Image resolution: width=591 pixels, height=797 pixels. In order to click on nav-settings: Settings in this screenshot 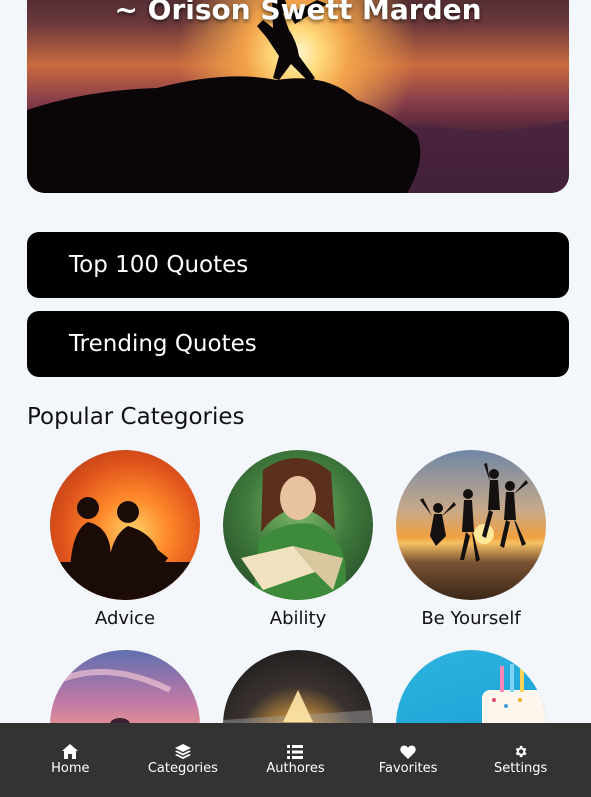, I will do `click(521, 760)`.